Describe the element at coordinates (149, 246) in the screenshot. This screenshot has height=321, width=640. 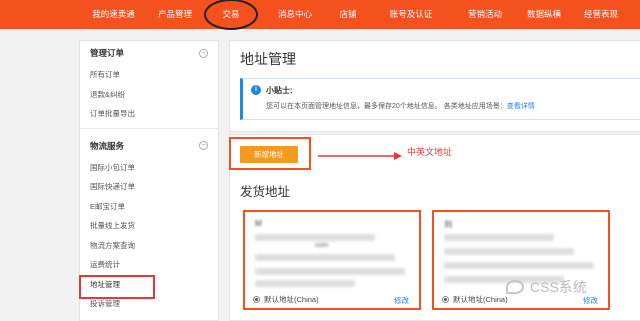
I see `sidebar-item-logistics-query: 物流方案查询` at that location.